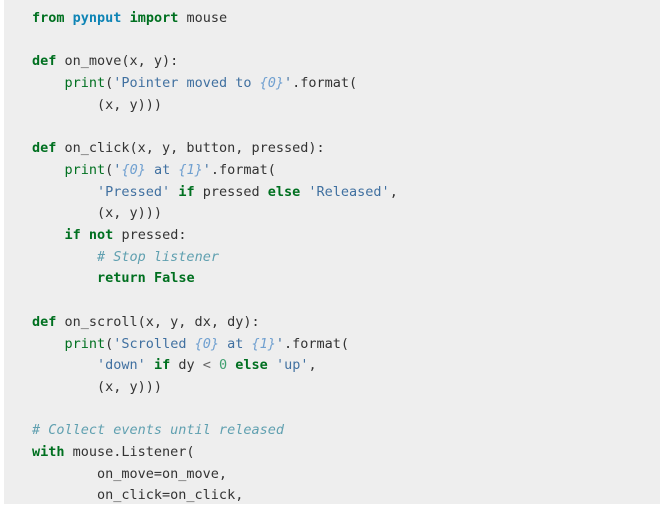 The height and width of the screenshot is (509, 660). What do you see at coordinates (154, 18) in the screenshot?
I see `code-token: import` at bounding box center [154, 18].